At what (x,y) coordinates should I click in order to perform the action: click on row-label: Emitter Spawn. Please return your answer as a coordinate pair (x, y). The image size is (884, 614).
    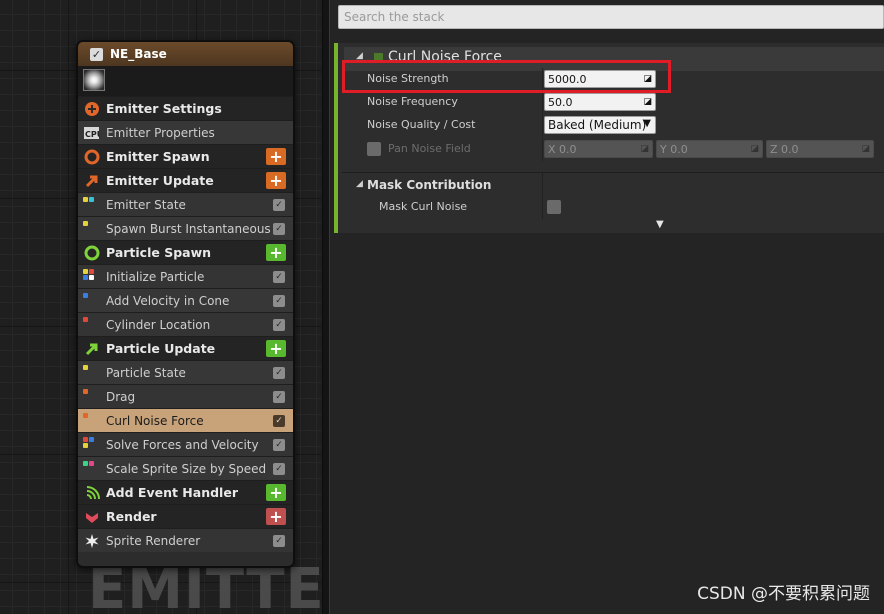
    Looking at the image, I should click on (158, 156).